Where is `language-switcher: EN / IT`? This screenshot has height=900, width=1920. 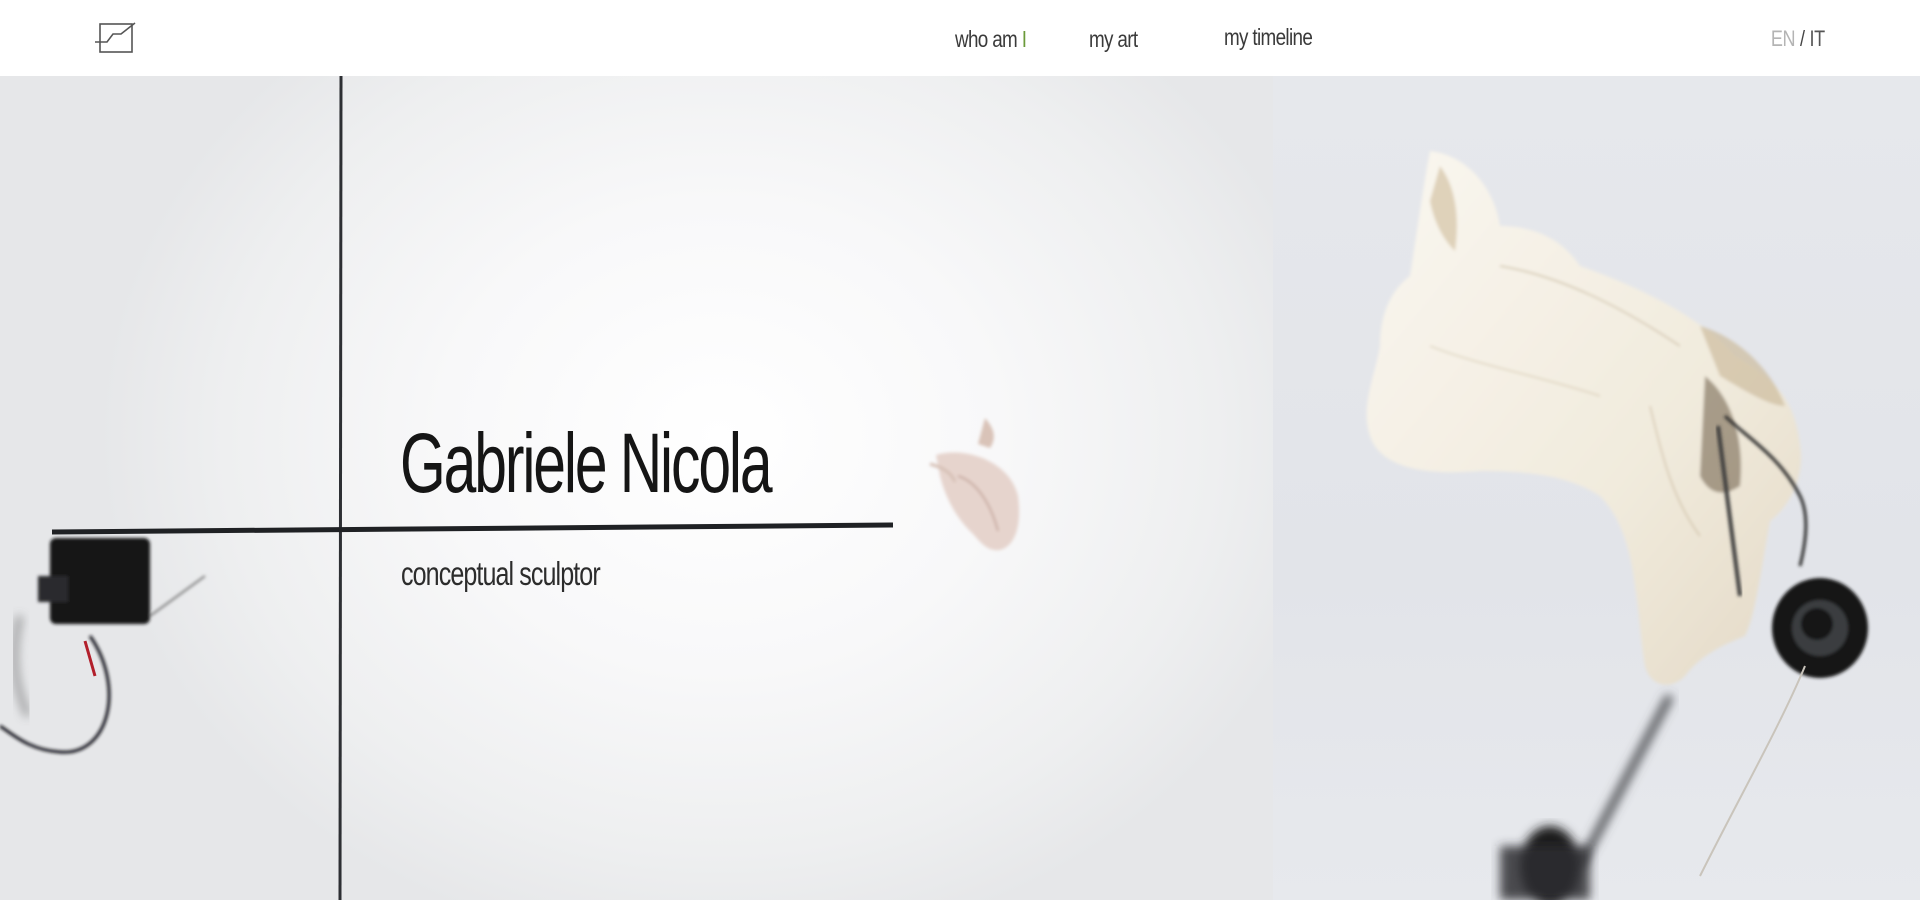
language-switcher: EN / IT is located at coordinates (1798, 39).